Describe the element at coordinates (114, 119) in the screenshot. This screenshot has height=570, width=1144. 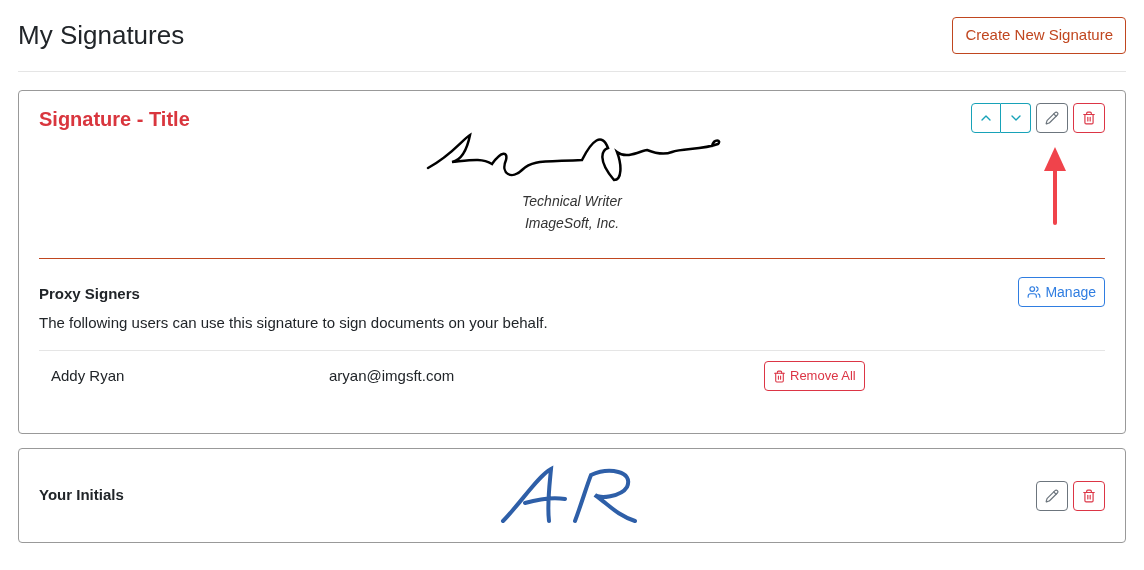
I see `signature-title: Signature - Title` at that location.